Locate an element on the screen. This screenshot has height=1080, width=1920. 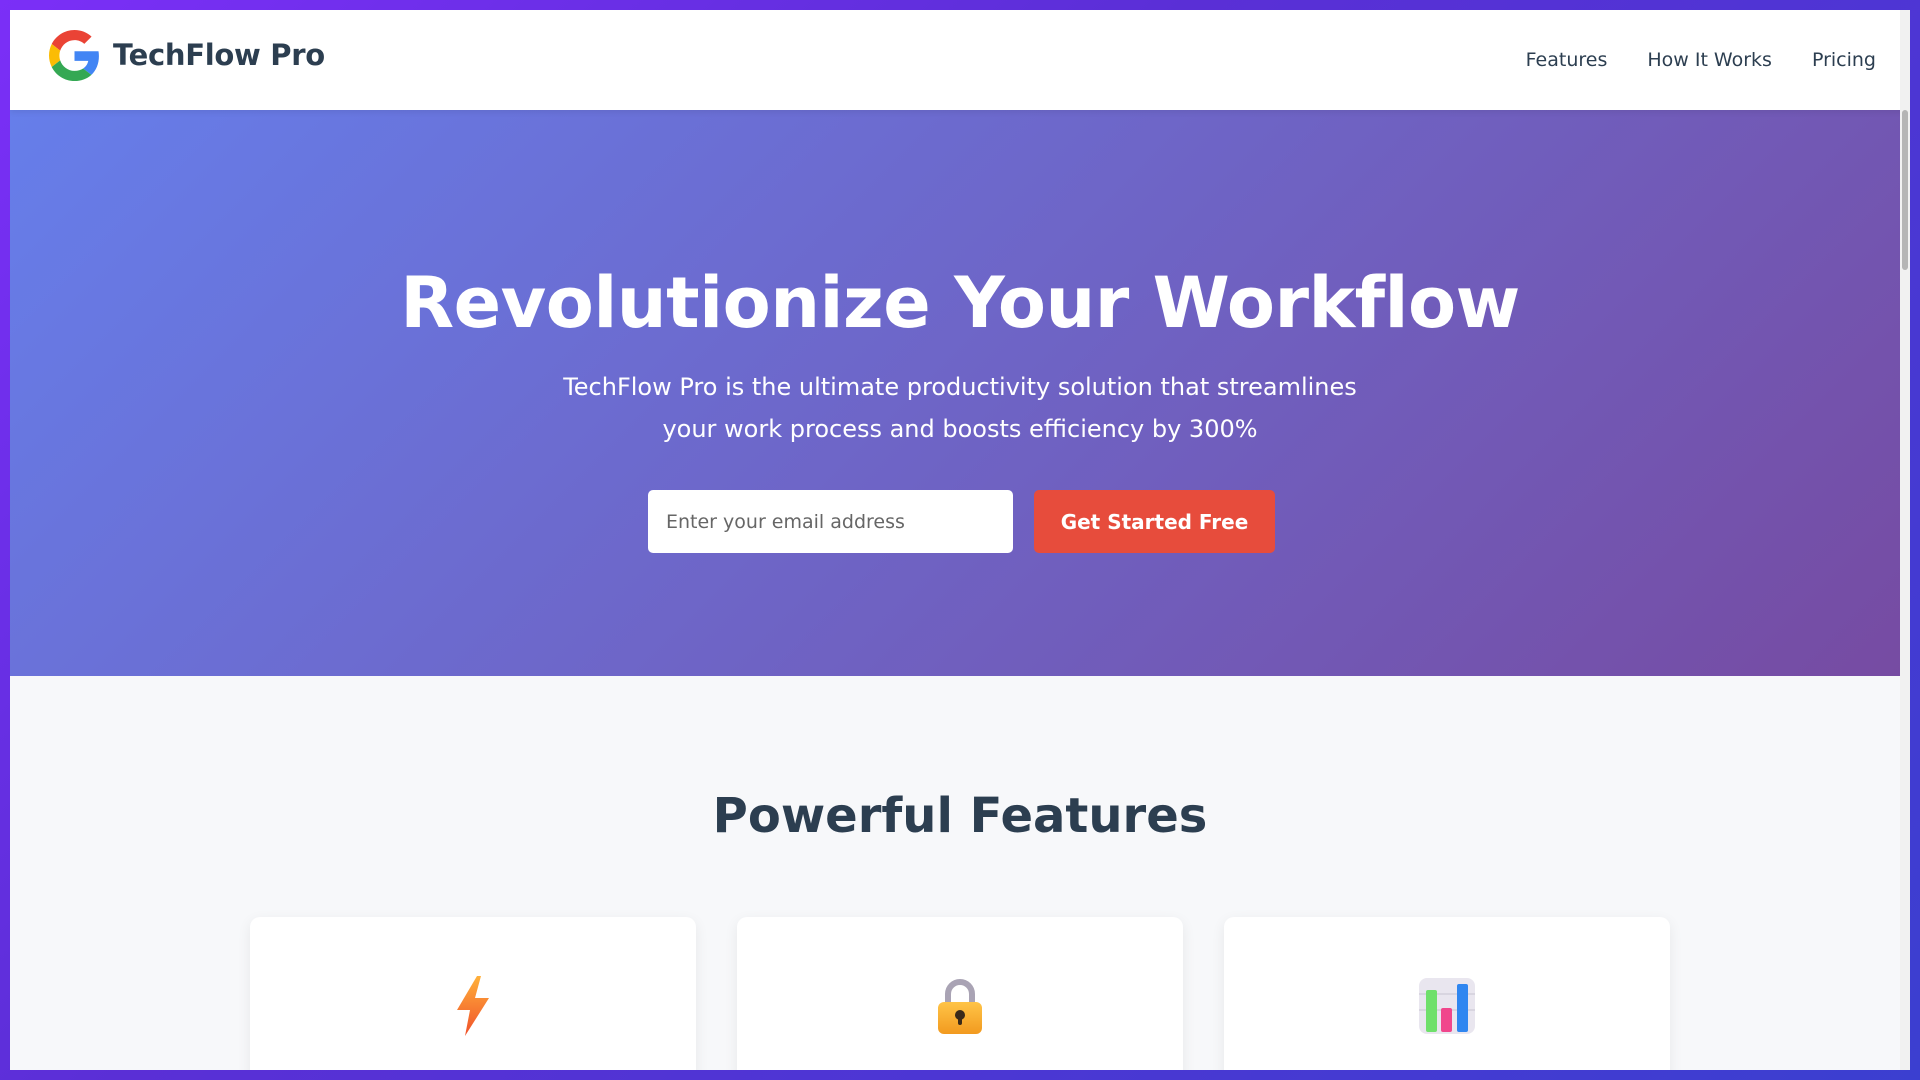
brand-name: TechFlow Pro is located at coordinates (219, 55).